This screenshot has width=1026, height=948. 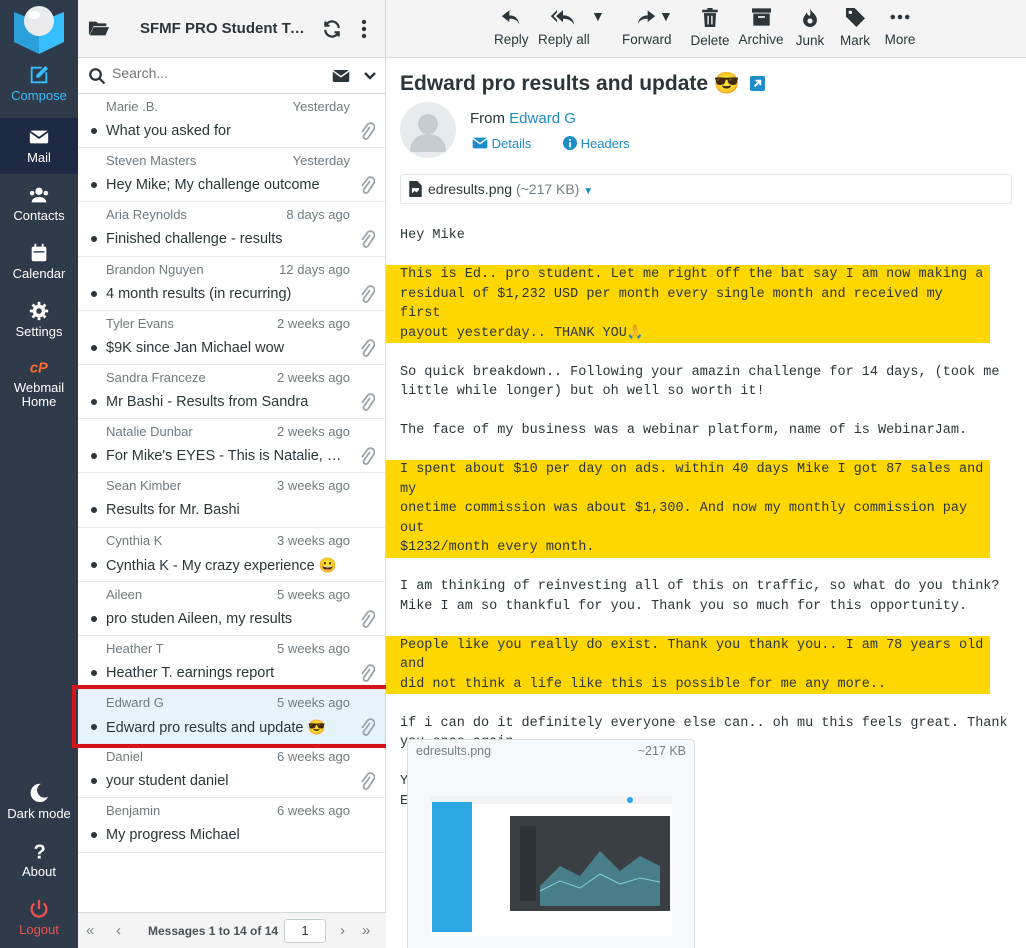 What do you see at coordinates (855, 28) in the screenshot?
I see `mark-button: Mark` at bounding box center [855, 28].